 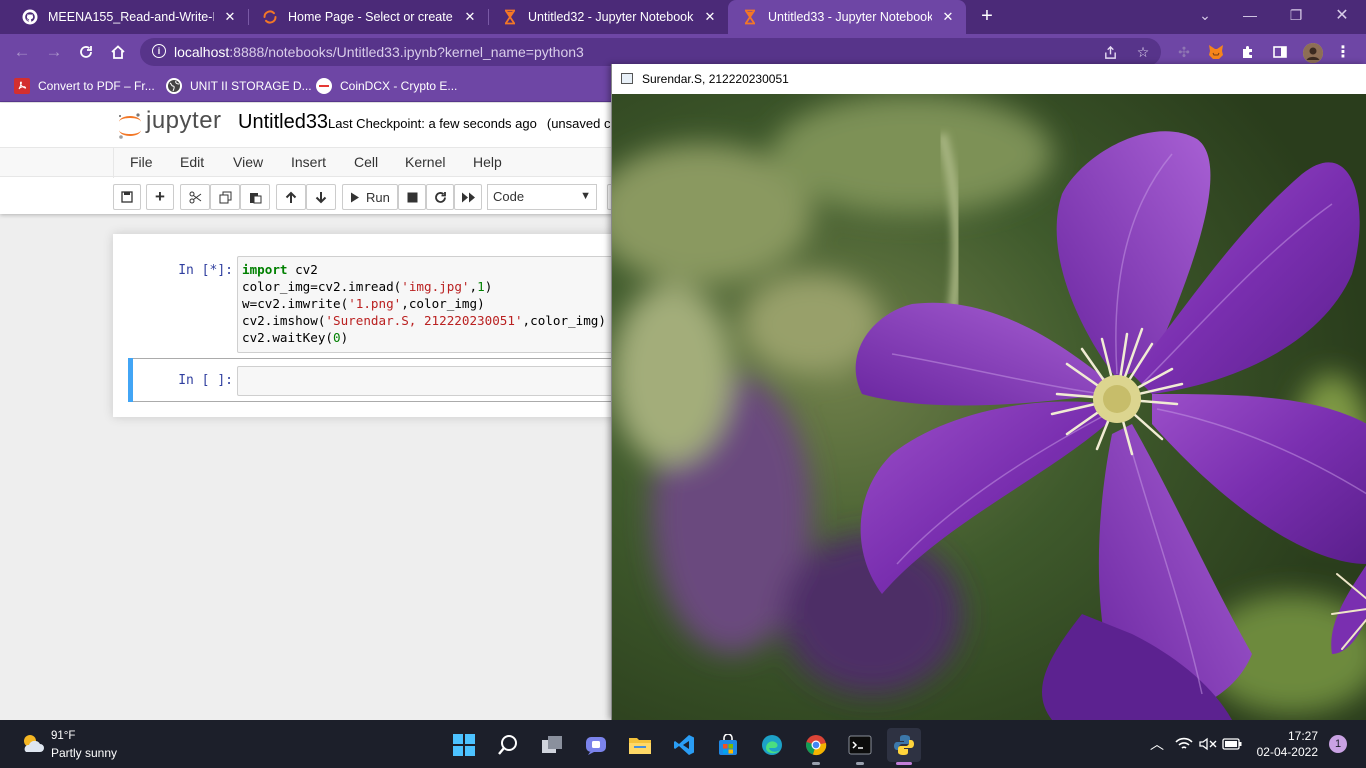 What do you see at coordinates (86, 52) in the screenshot?
I see `reload-icon` at bounding box center [86, 52].